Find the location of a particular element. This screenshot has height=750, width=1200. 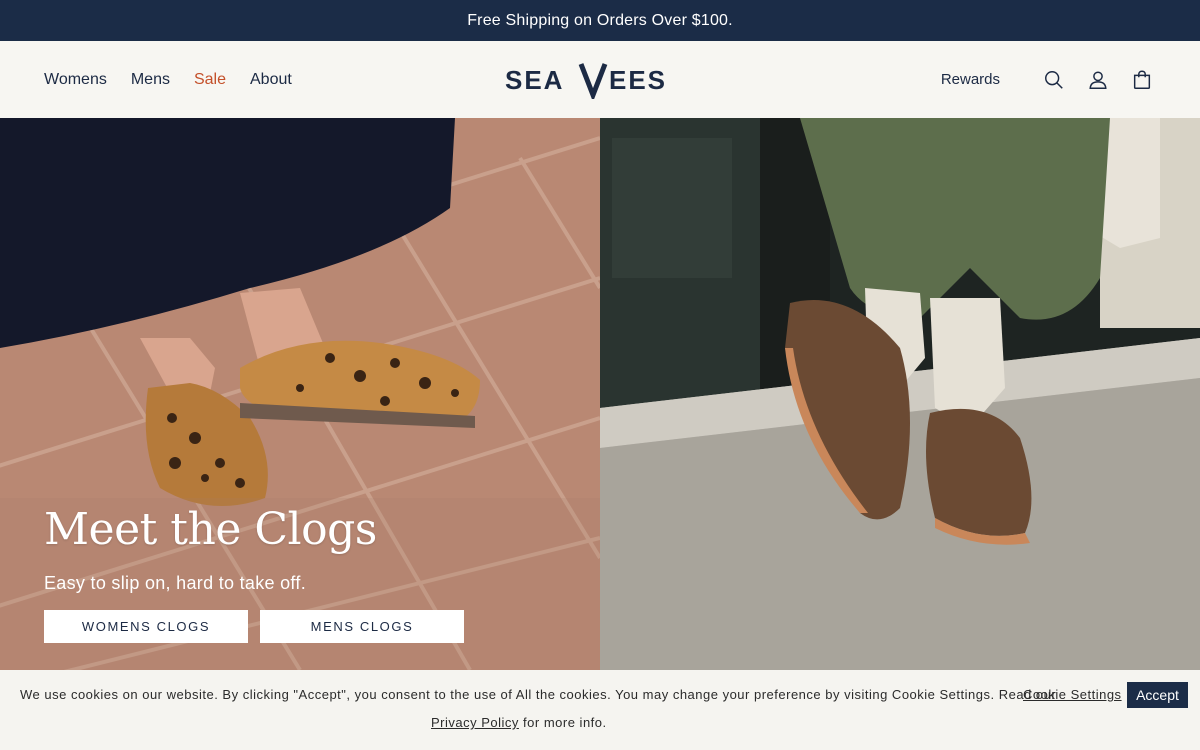

brand-logo: SEA EES is located at coordinates (600, 80).